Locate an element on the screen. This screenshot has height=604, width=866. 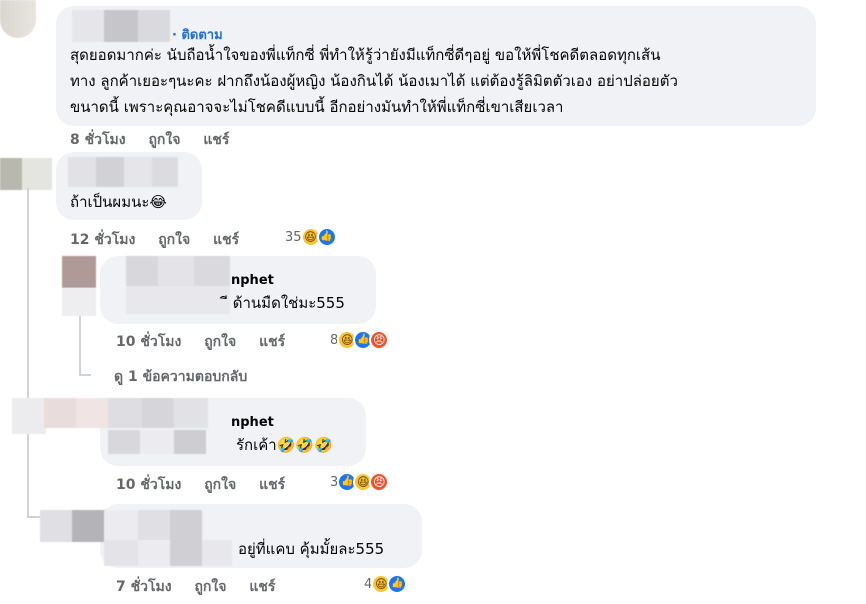
comment-text: ถ้าเป็นผมนะ😂 is located at coordinates (118, 202).